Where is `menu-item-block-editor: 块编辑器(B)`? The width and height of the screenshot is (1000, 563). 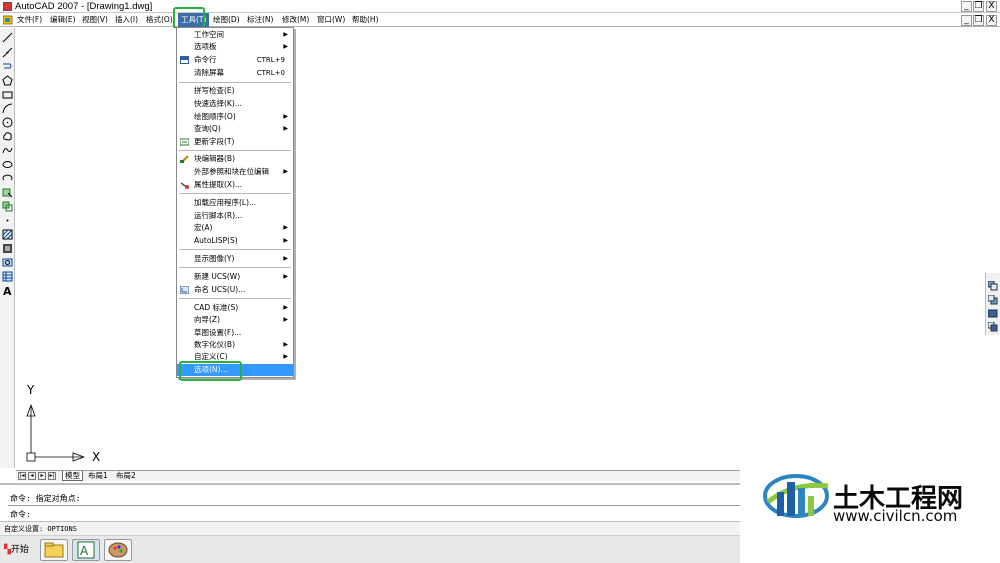 menu-item-block-editor: 块编辑器(B) is located at coordinates (235, 159).